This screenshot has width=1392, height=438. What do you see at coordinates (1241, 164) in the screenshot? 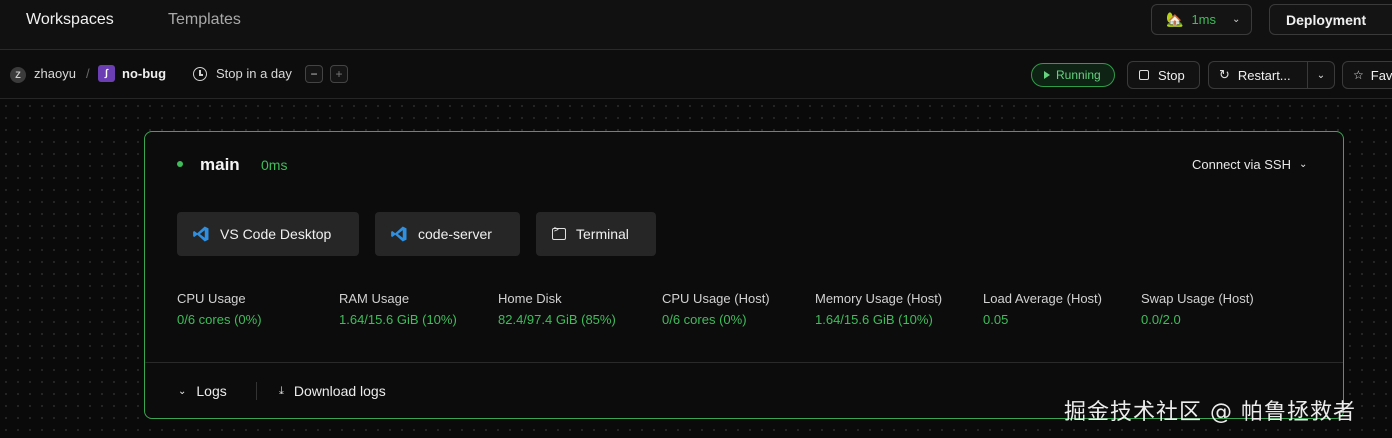
I see `connect-ssh-label: Connect via SSH` at bounding box center [1241, 164].